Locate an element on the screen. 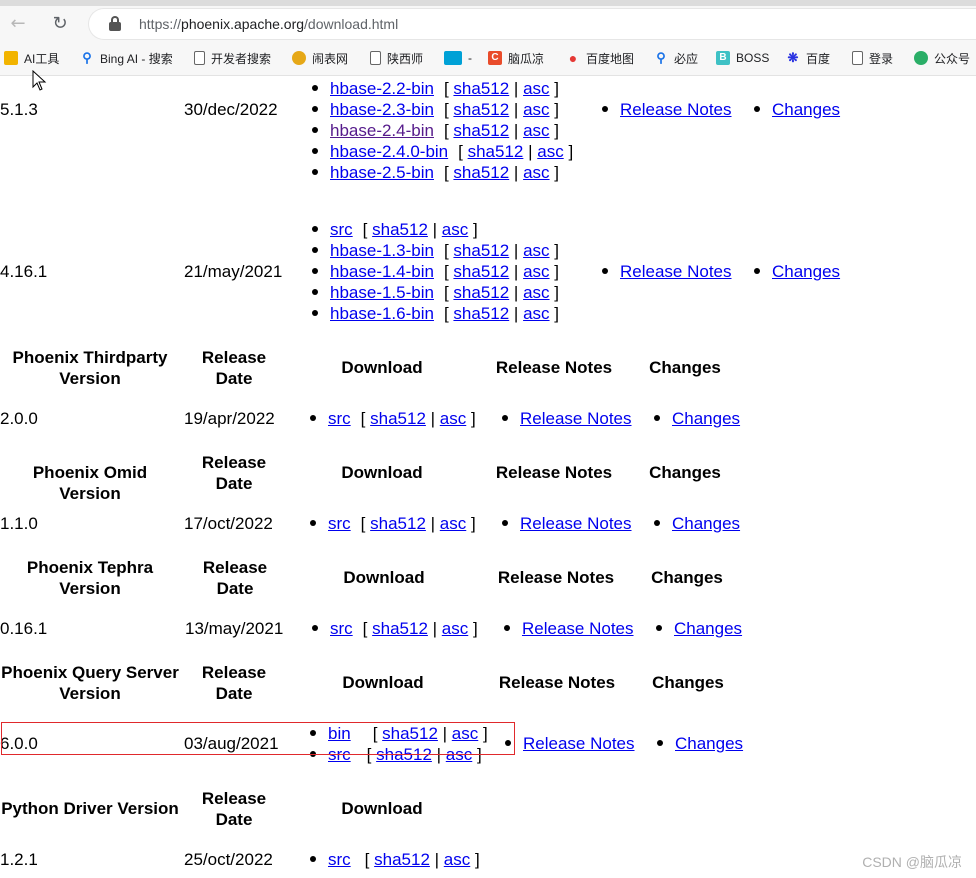 This screenshot has width=976, height=878. release-date-cell: 13/may/2021 is located at coordinates (234, 628).